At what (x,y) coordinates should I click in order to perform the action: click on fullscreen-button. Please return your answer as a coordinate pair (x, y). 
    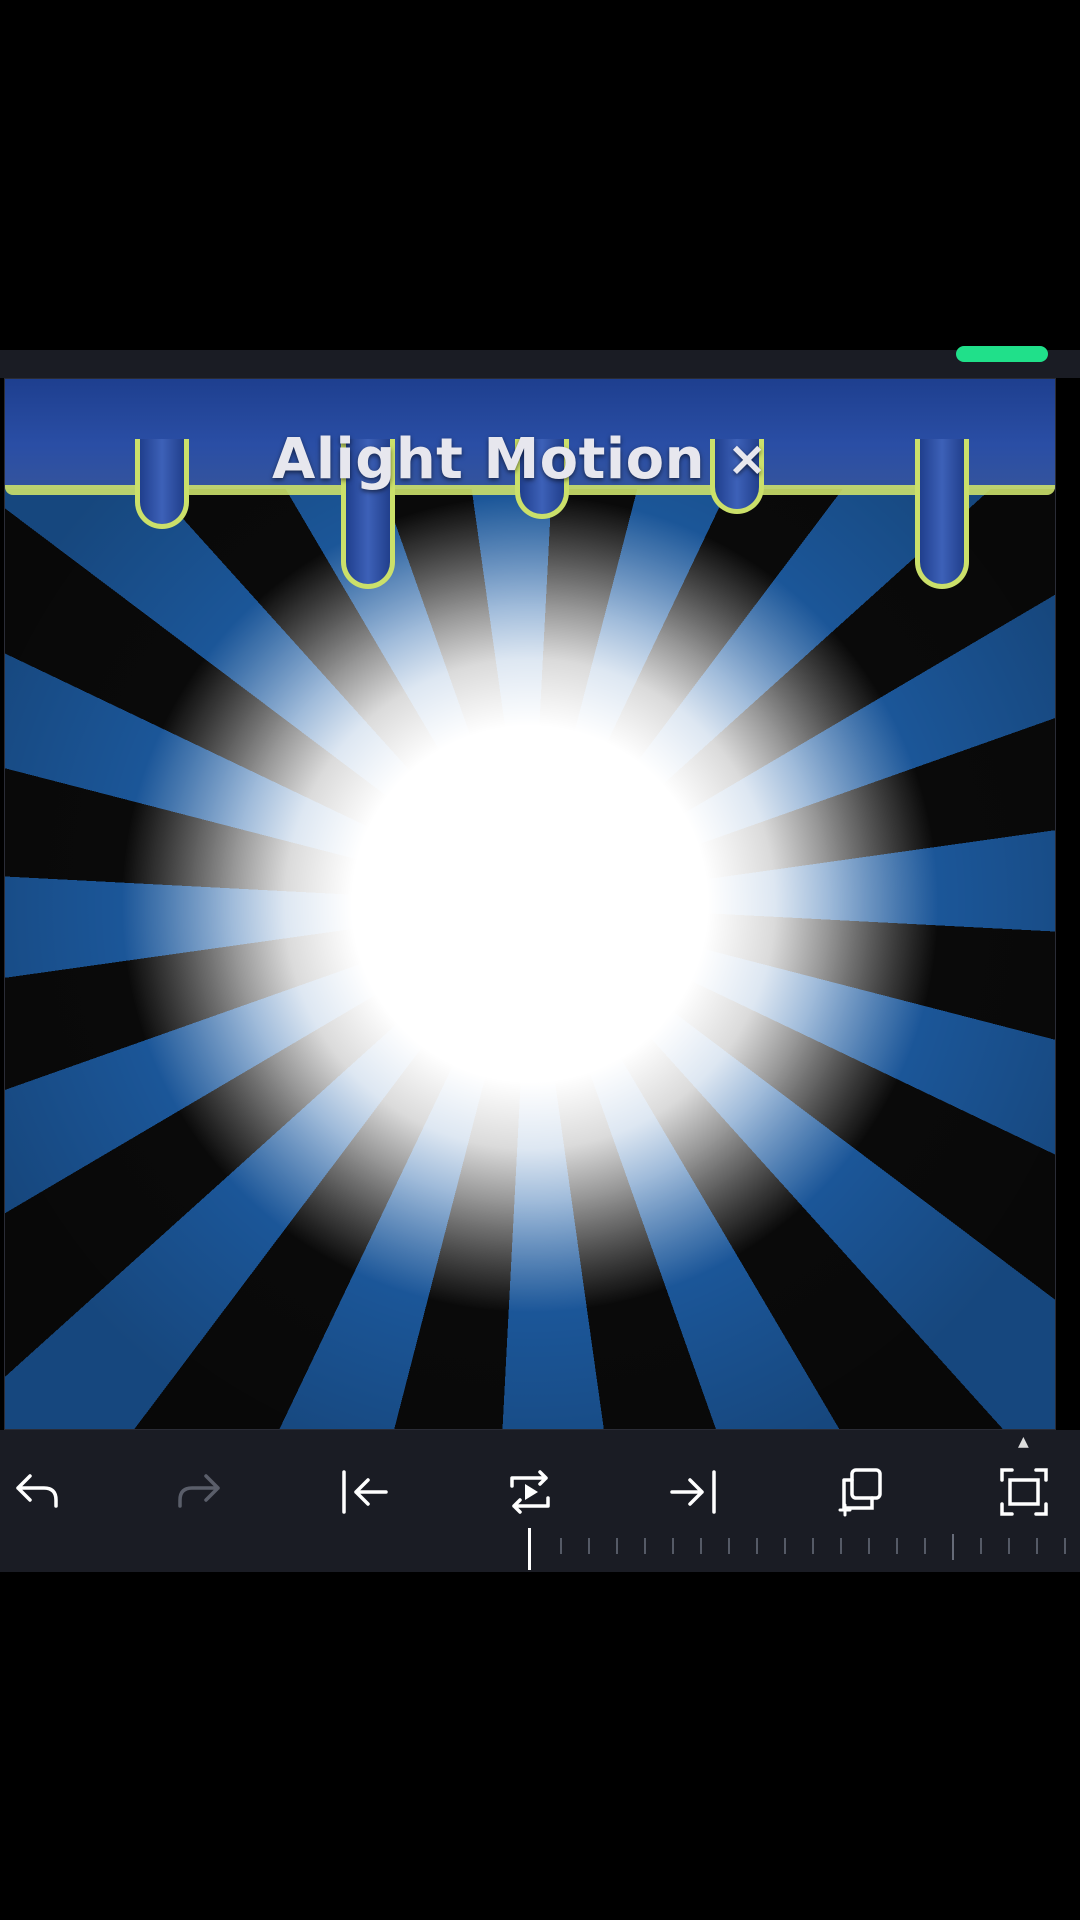
    Looking at the image, I should click on (1024, 1492).